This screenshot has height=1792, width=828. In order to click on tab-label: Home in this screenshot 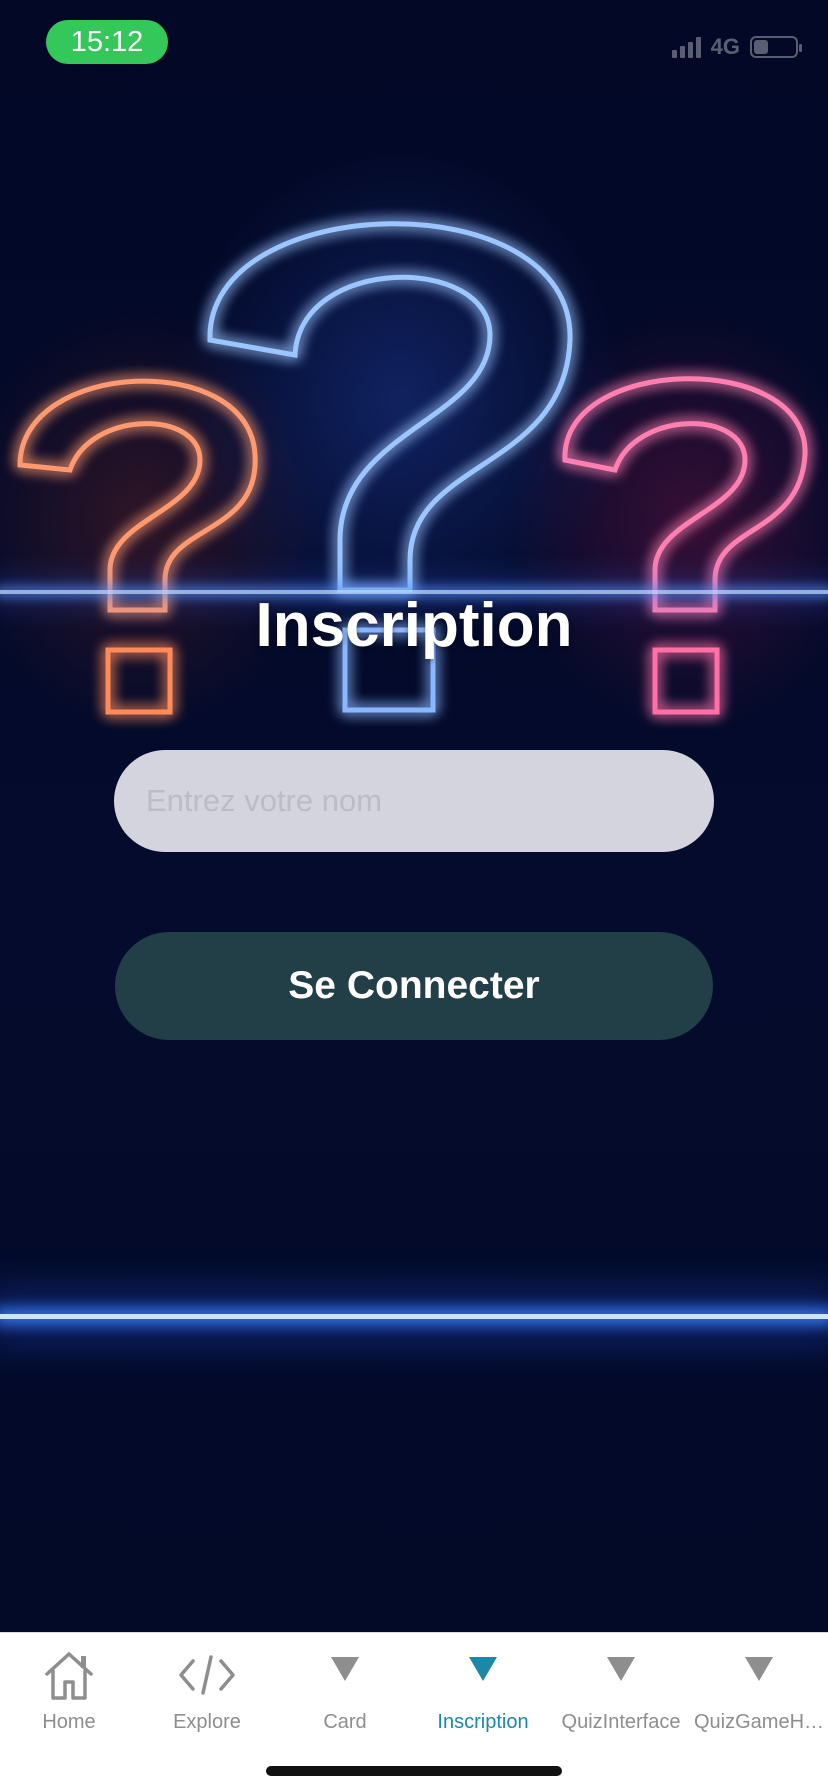, I will do `click(69, 1722)`.